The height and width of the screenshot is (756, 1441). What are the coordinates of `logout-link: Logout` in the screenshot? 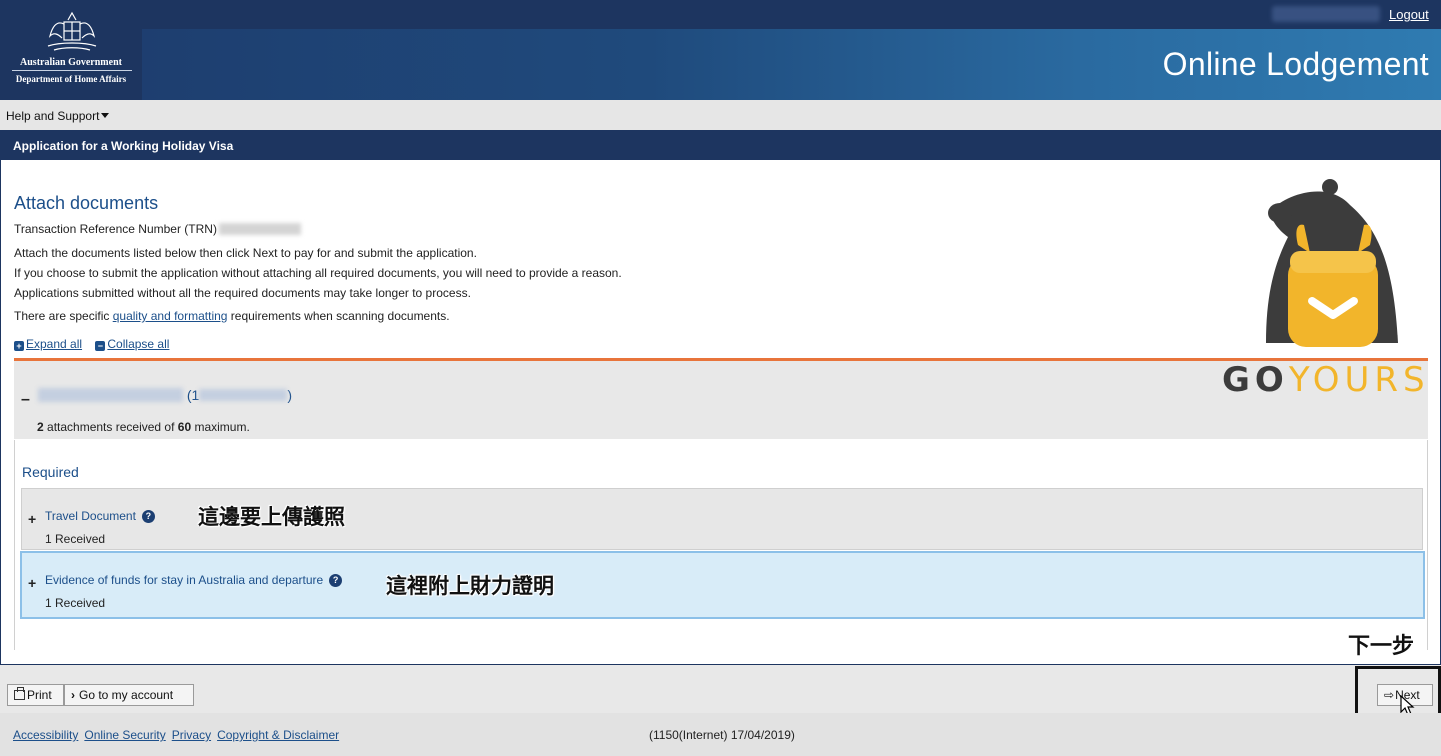 It's located at (1409, 14).